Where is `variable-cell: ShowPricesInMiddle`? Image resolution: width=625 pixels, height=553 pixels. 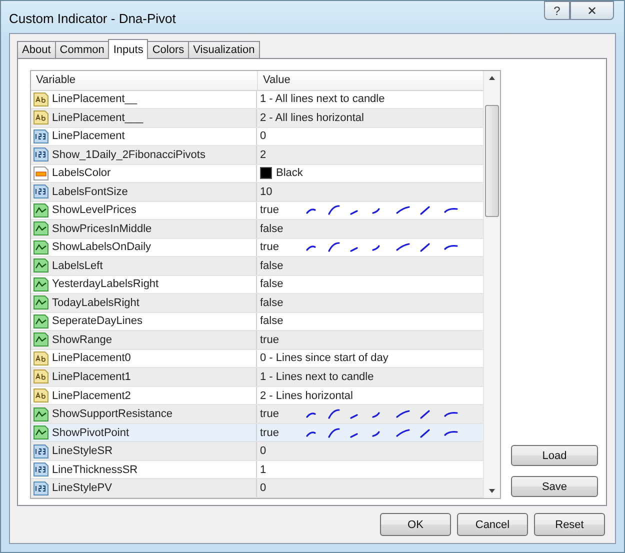
variable-cell: ShowPricesInMiddle is located at coordinates (102, 228).